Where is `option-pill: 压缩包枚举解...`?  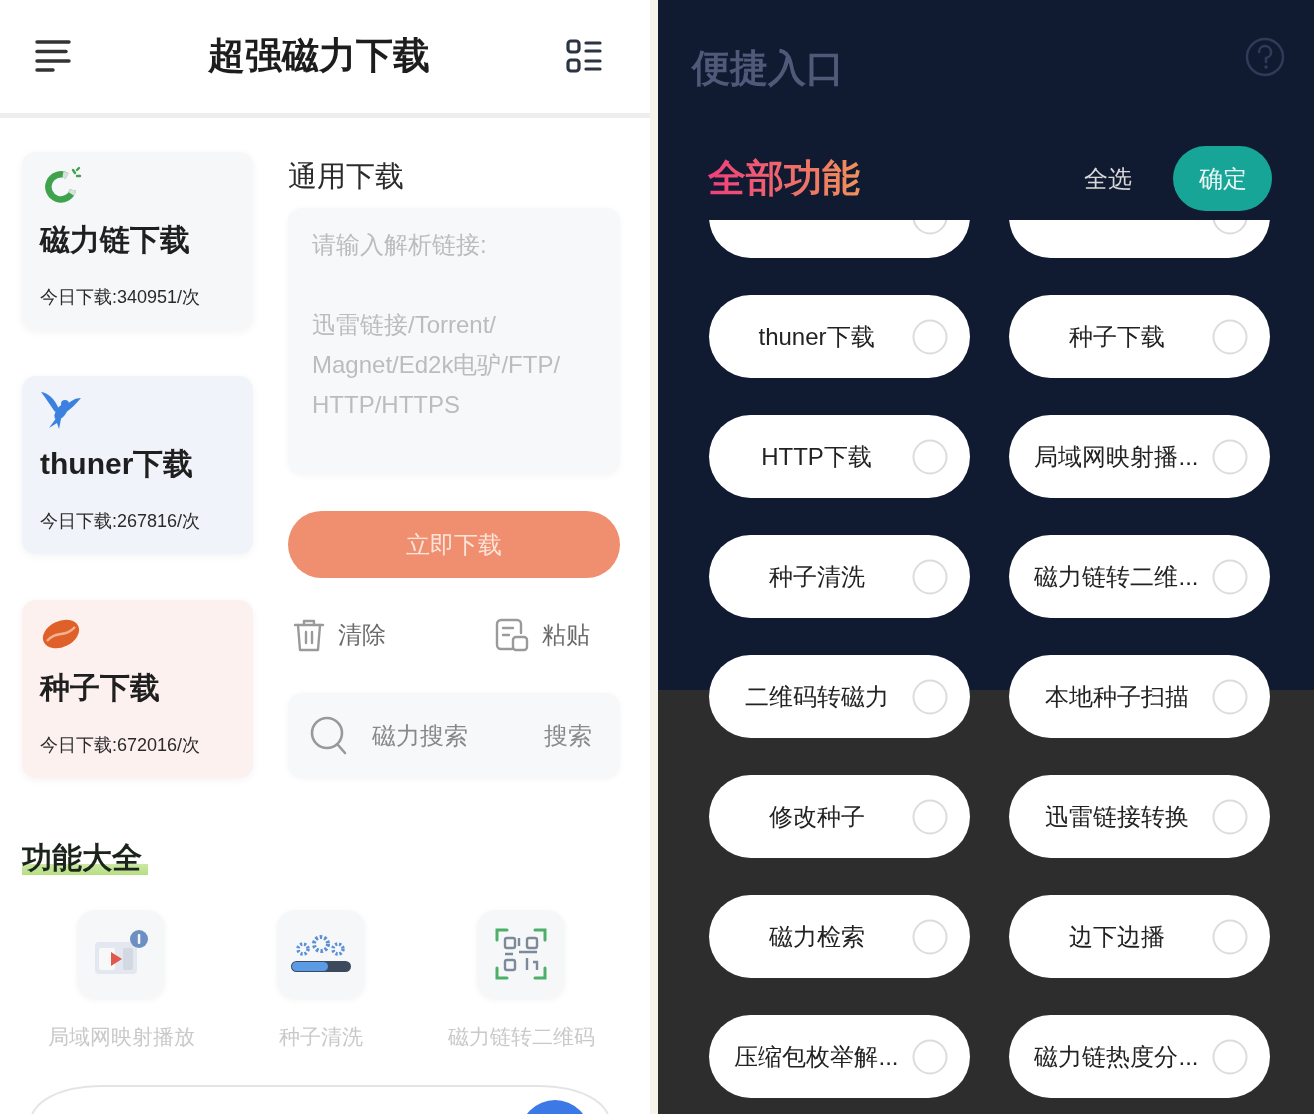 option-pill: 压缩包枚举解... is located at coordinates (839, 1056).